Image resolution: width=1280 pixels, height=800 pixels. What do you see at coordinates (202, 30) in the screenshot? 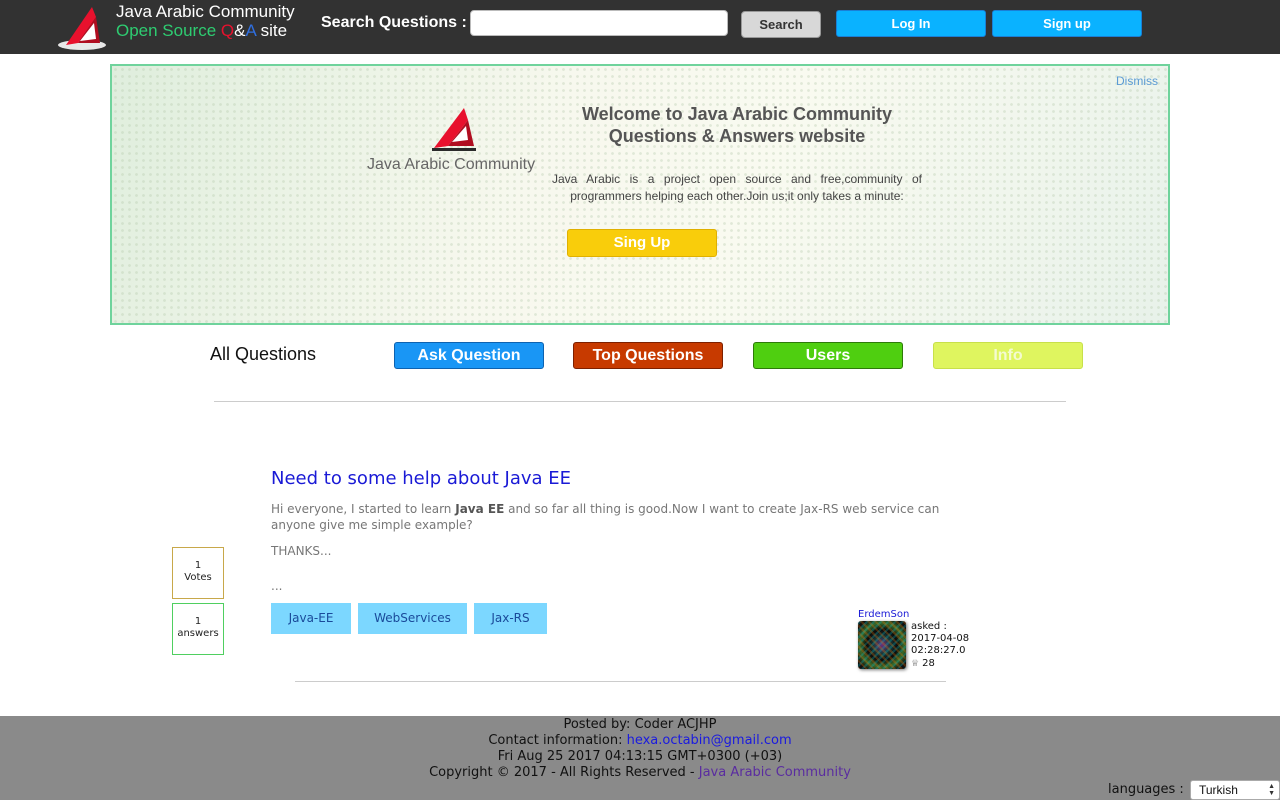
I see `site-subtitle: Open Source Q&A site` at bounding box center [202, 30].